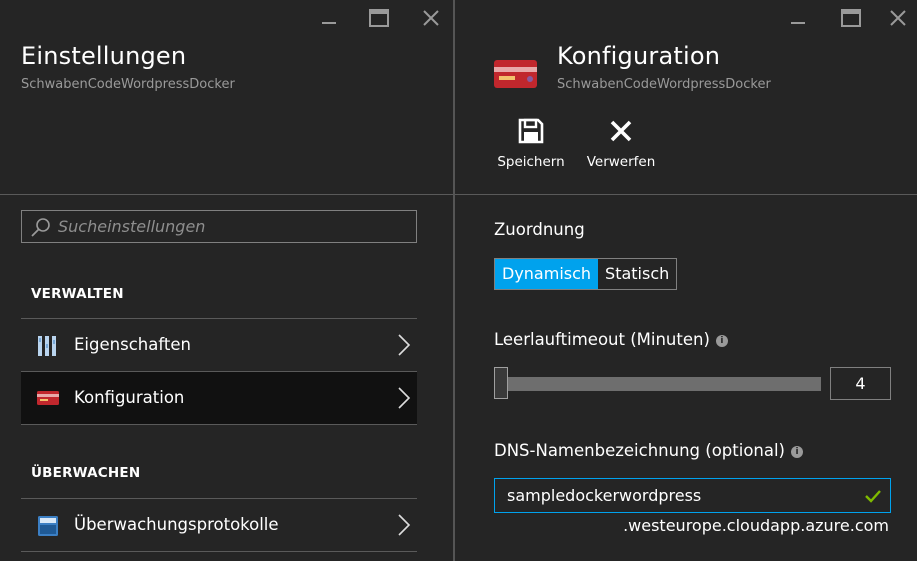 Image resolution: width=917 pixels, height=561 pixels. I want to click on idle-timeout-slider-track, so click(663, 384).